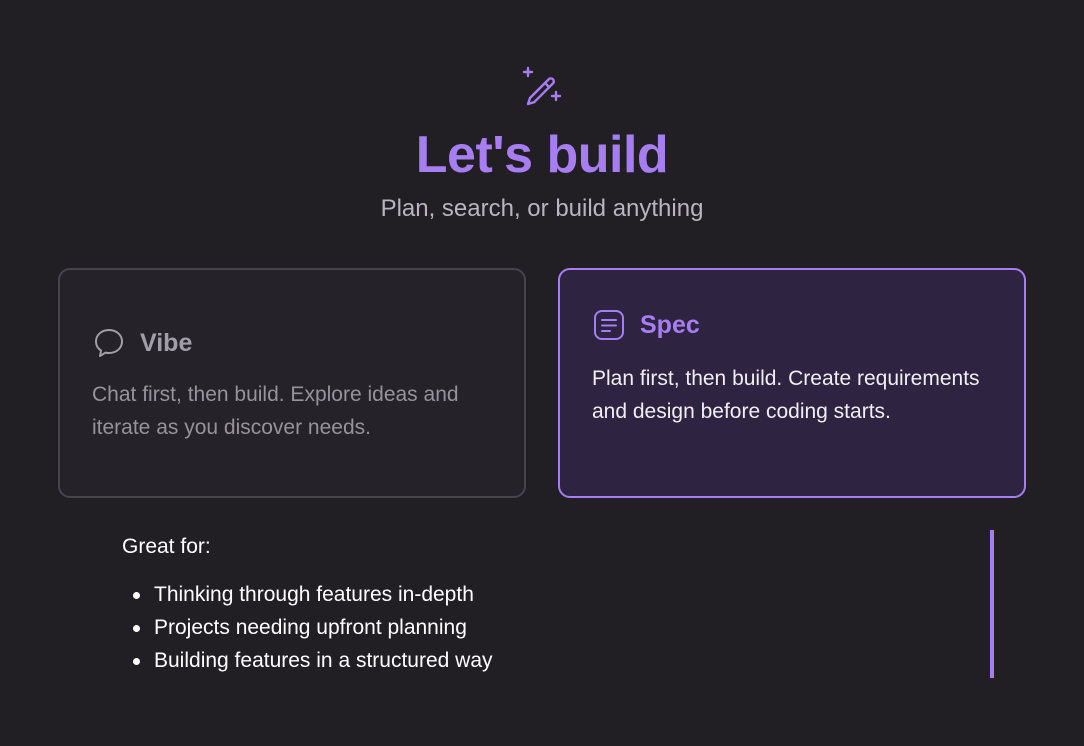 The width and height of the screenshot is (1084, 746). I want to click on magic-wand-sparkle-icon, so click(542, 86).